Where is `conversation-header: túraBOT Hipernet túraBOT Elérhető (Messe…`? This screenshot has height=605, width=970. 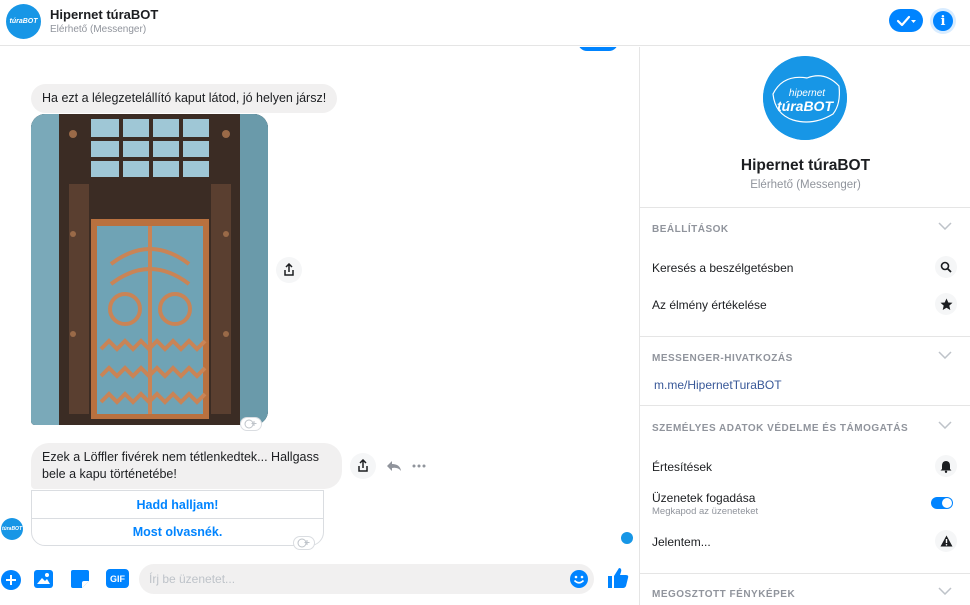
conversation-header: túraBOT Hipernet túraBOT Elérhető (Messe… is located at coordinates (485, 23).